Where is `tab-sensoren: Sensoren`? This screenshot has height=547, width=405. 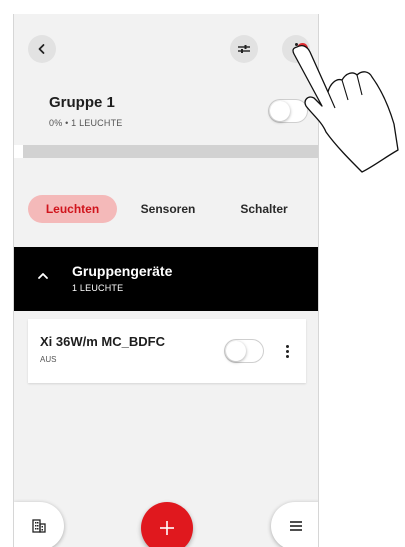
tab-sensoren: Sensoren is located at coordinates (168, 209).